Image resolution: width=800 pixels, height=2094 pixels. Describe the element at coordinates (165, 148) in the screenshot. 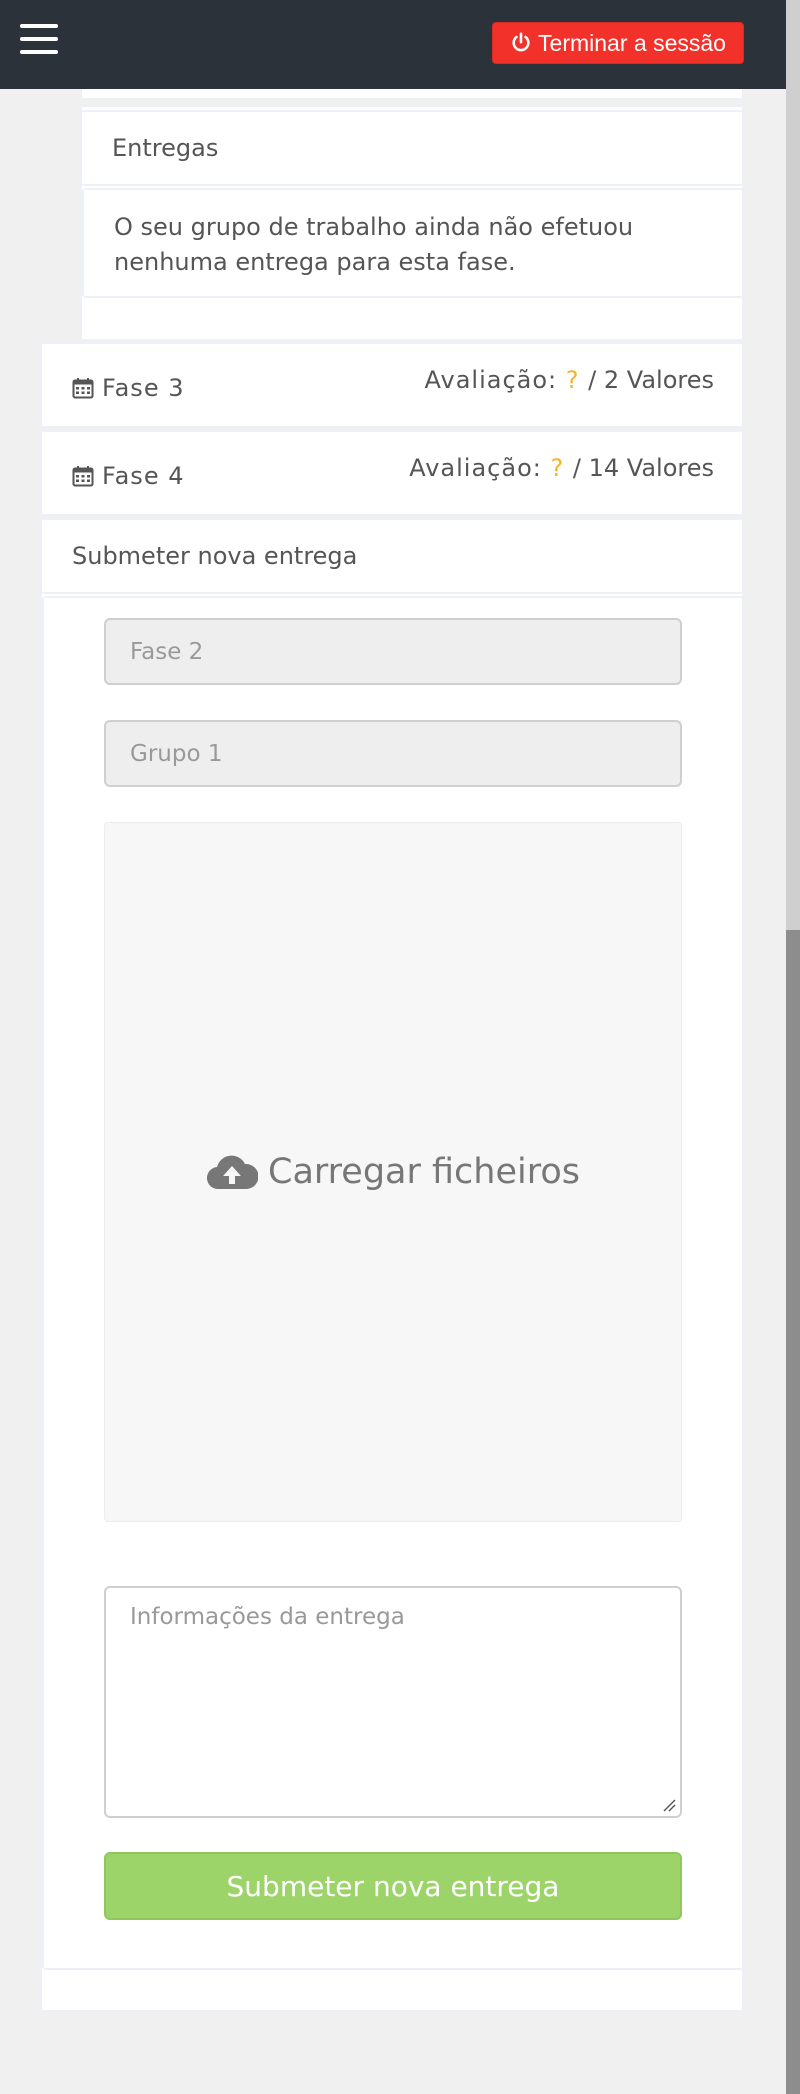

I see `deliveries-heading: Entregas` at that location.